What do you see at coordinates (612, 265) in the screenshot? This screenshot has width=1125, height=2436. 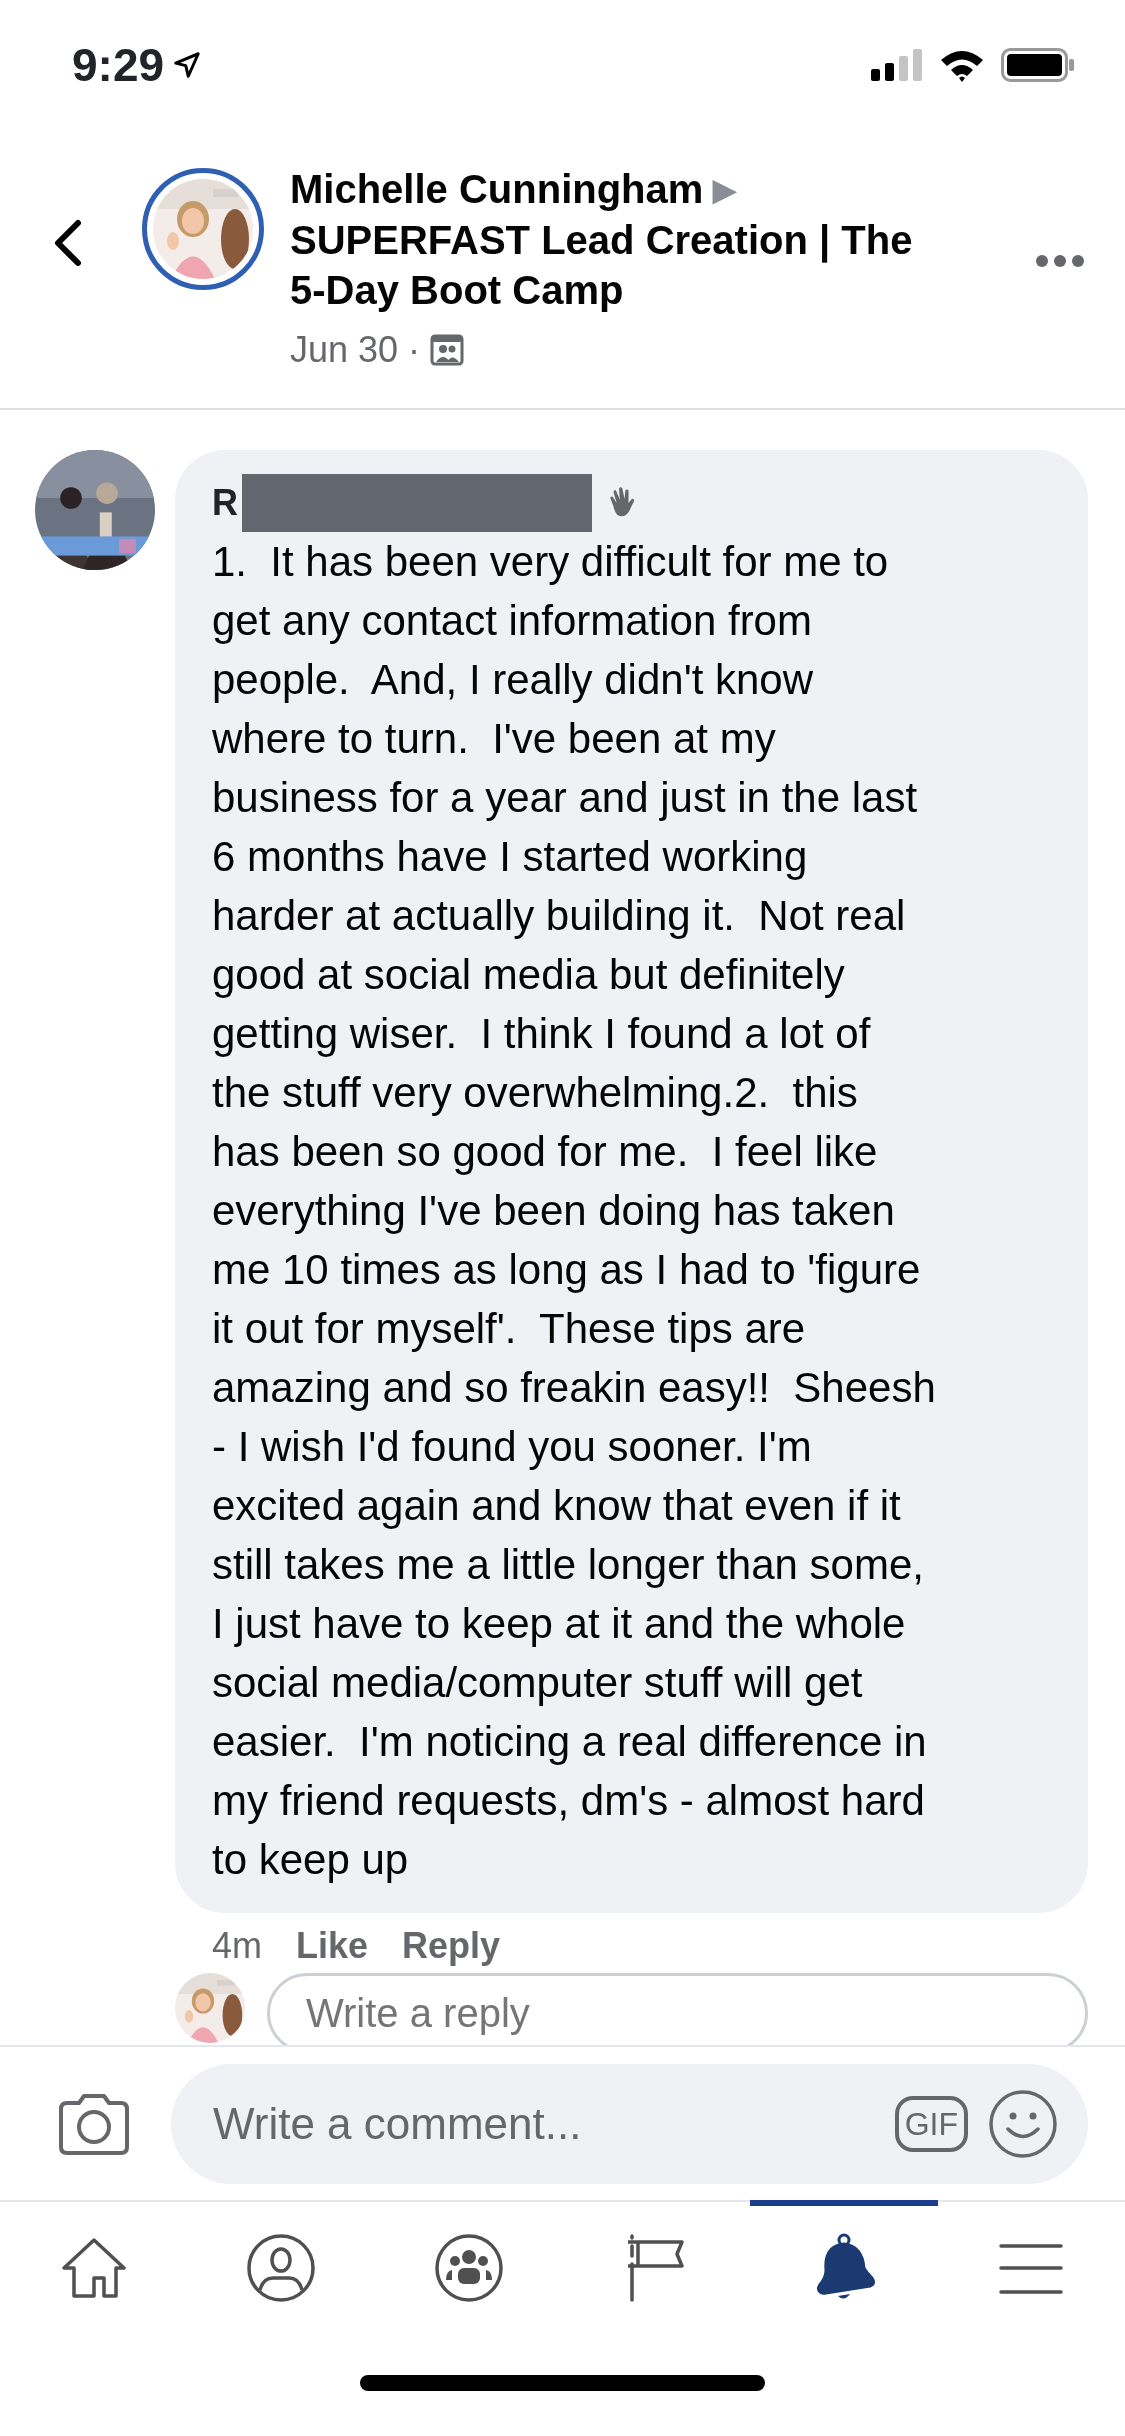 I see `group-name: SUPERFAST Lead Creation | The 5-Day Boot Camp` at bounding box center [612, 265].